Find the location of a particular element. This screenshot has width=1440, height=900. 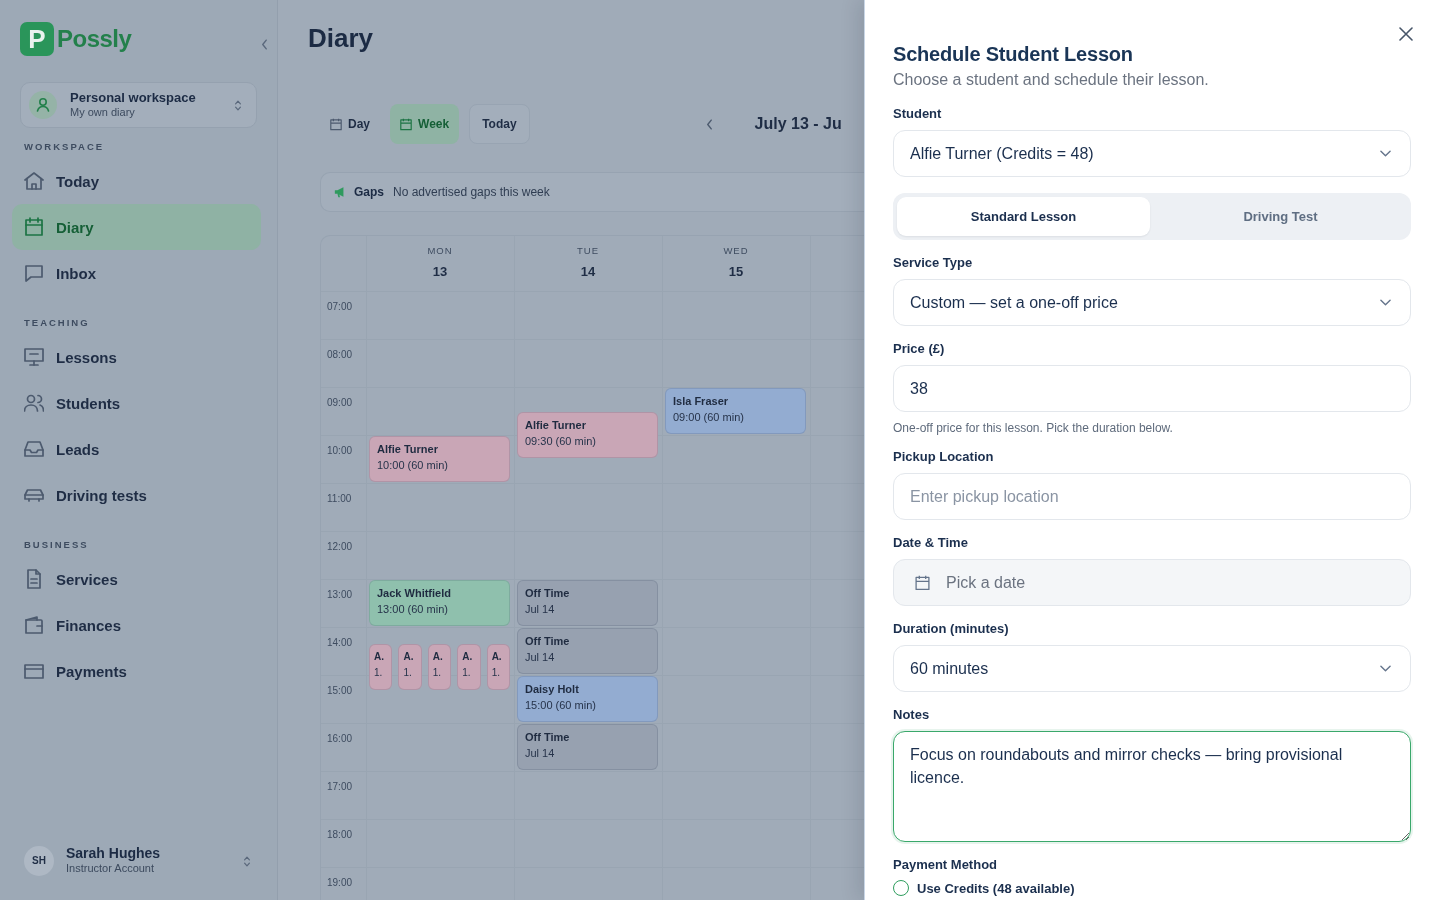

person-avatar-icon is located at coordinates (43, 105).